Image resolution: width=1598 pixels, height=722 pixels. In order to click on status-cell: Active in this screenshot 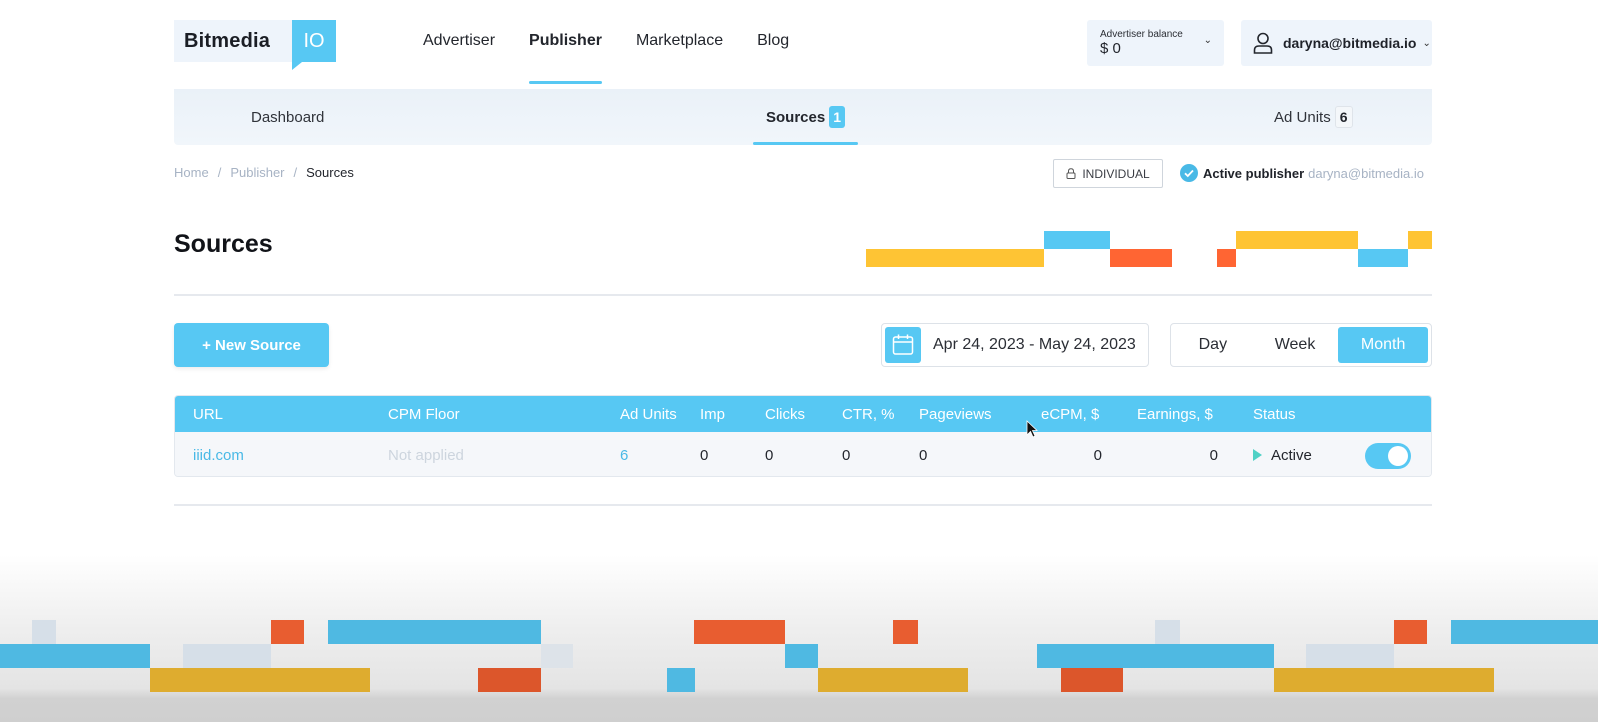, I will do `click(1282, 454)`.